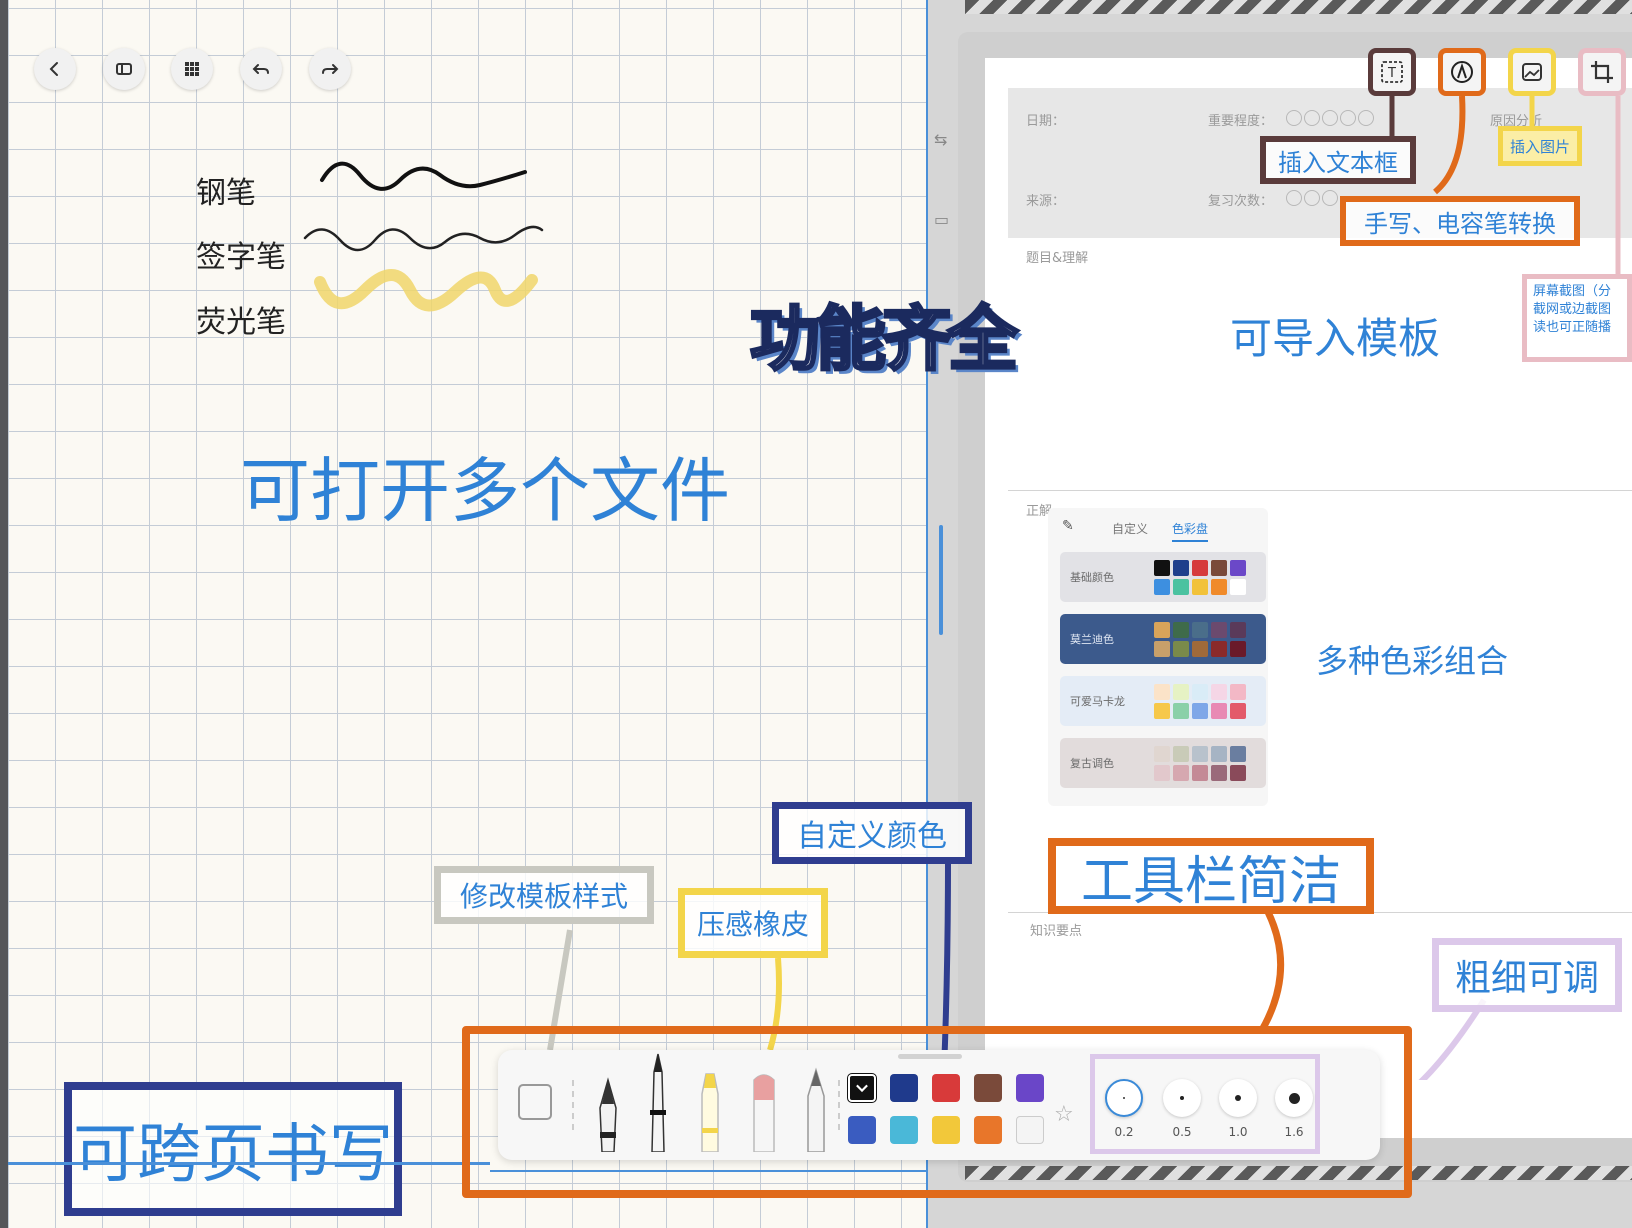 This screenshot has height=1228, width=1632. What do you see at coordinates (941, 219) in the screenshot?
I see `bookmark-icon: ▭` at bounding box center [941, 219].